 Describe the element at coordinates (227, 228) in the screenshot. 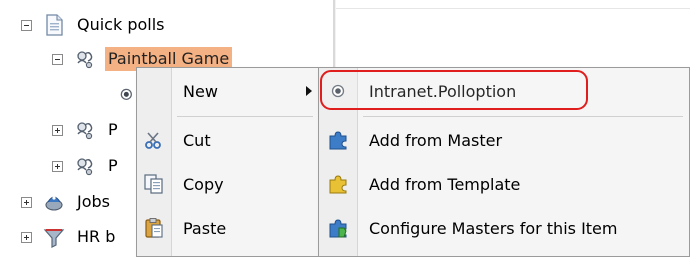

I see `menu-item-paste: Paste` at that location.